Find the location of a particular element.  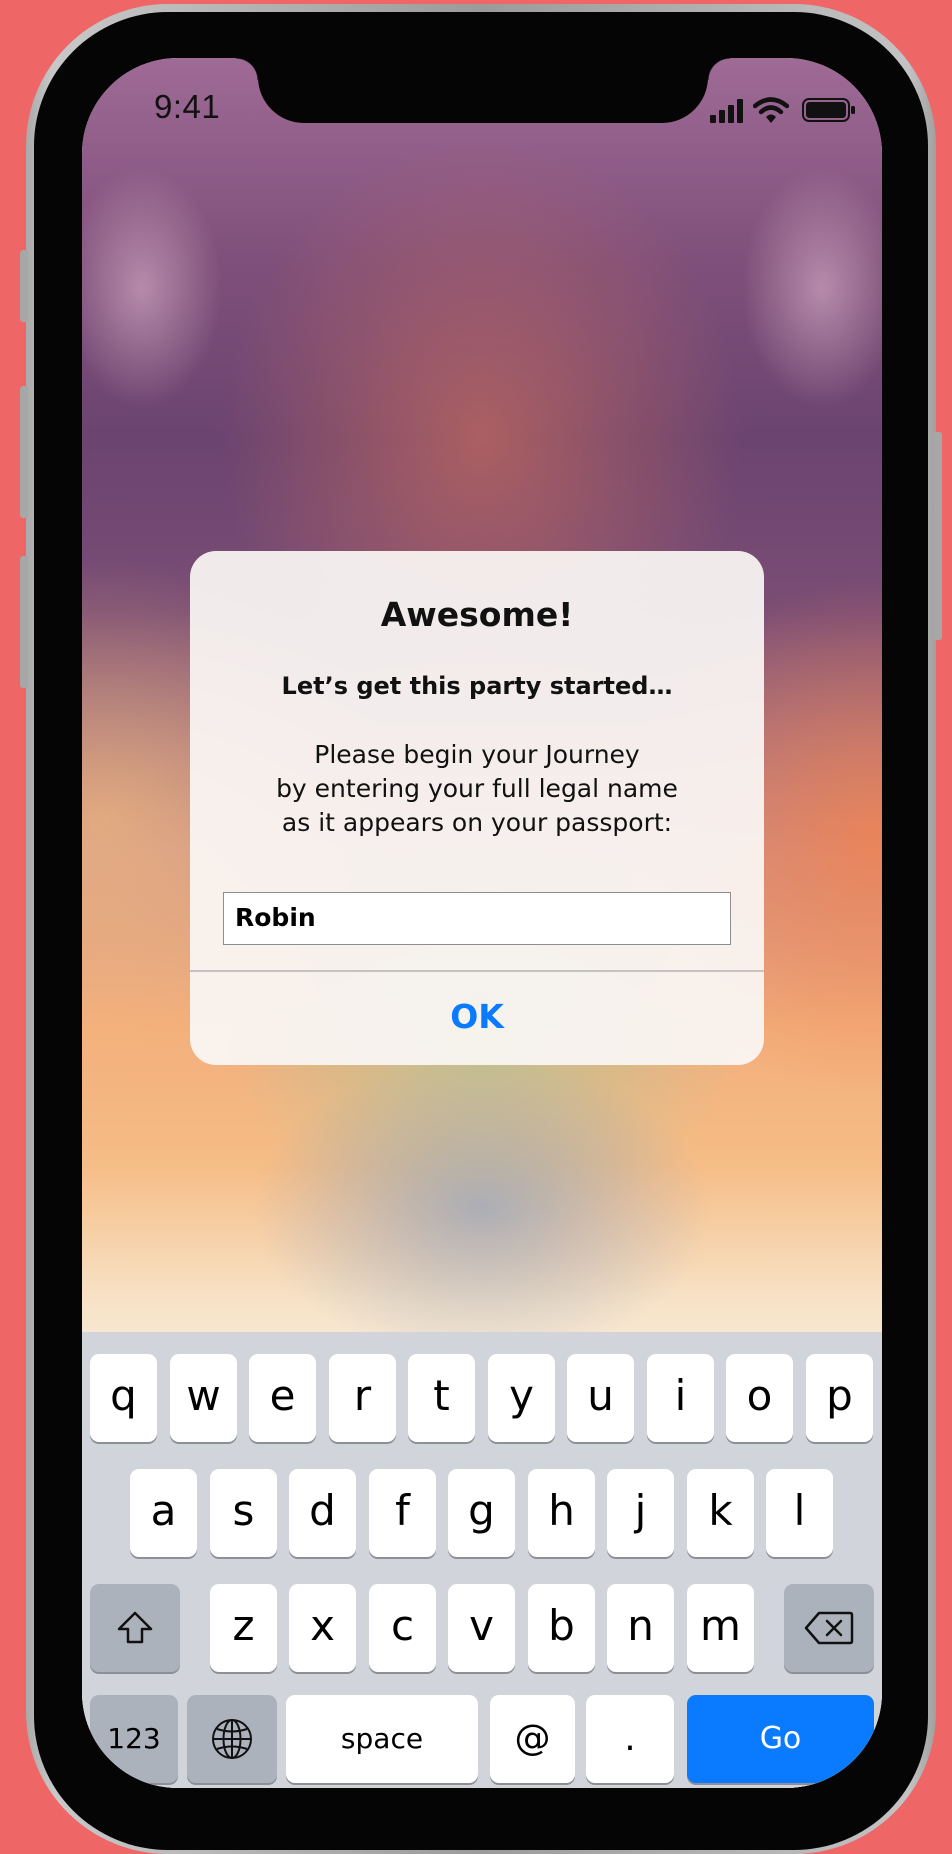

status-icons is located at coordinates (785, 111).